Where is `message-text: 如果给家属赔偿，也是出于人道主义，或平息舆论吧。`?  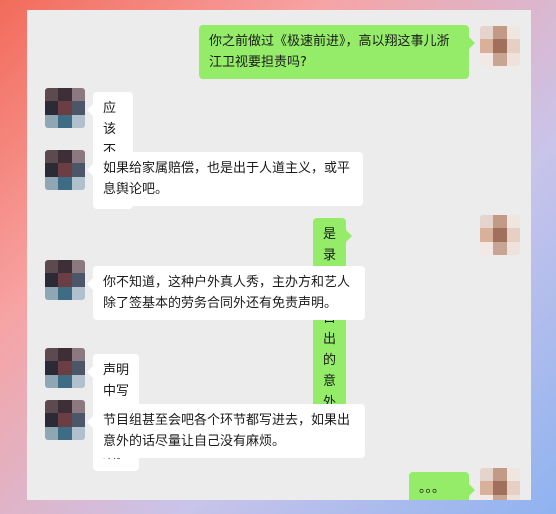
message-text: 如果给家属赔偿，也是出于人道主义，或平息舆论吧。 is located at coordinates (227, 179).